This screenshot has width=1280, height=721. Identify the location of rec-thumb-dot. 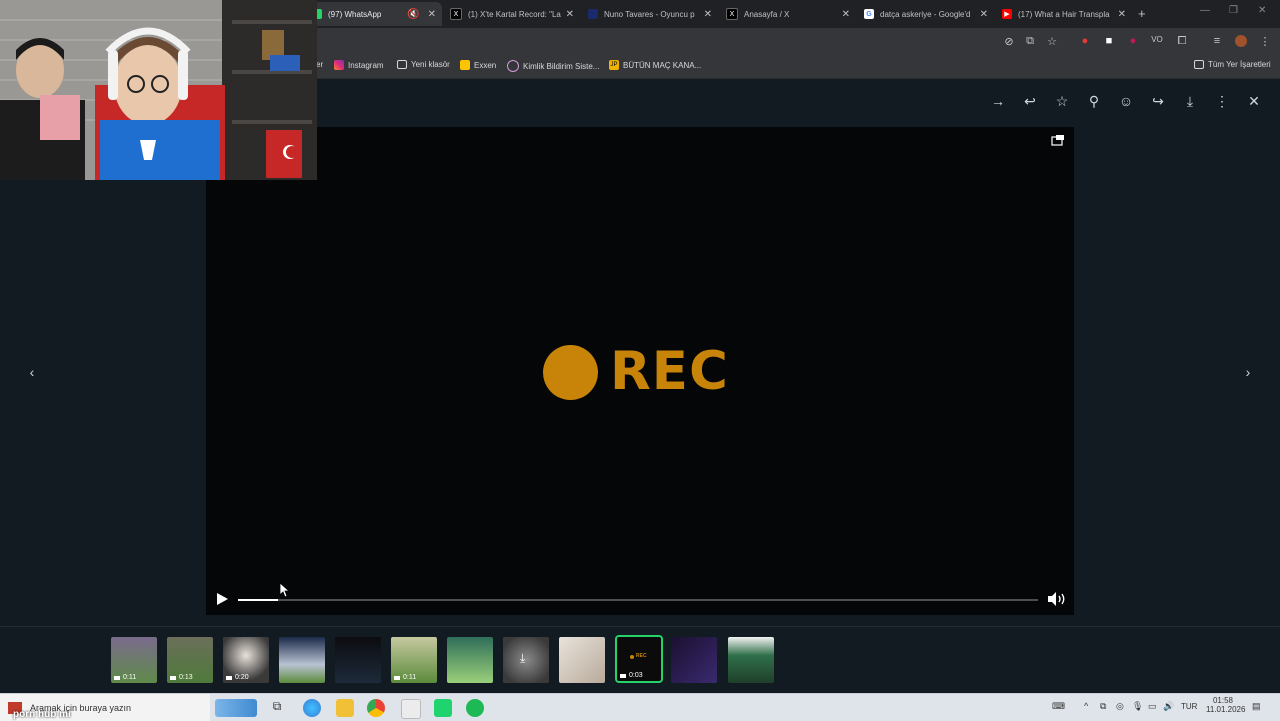
(632, 657).